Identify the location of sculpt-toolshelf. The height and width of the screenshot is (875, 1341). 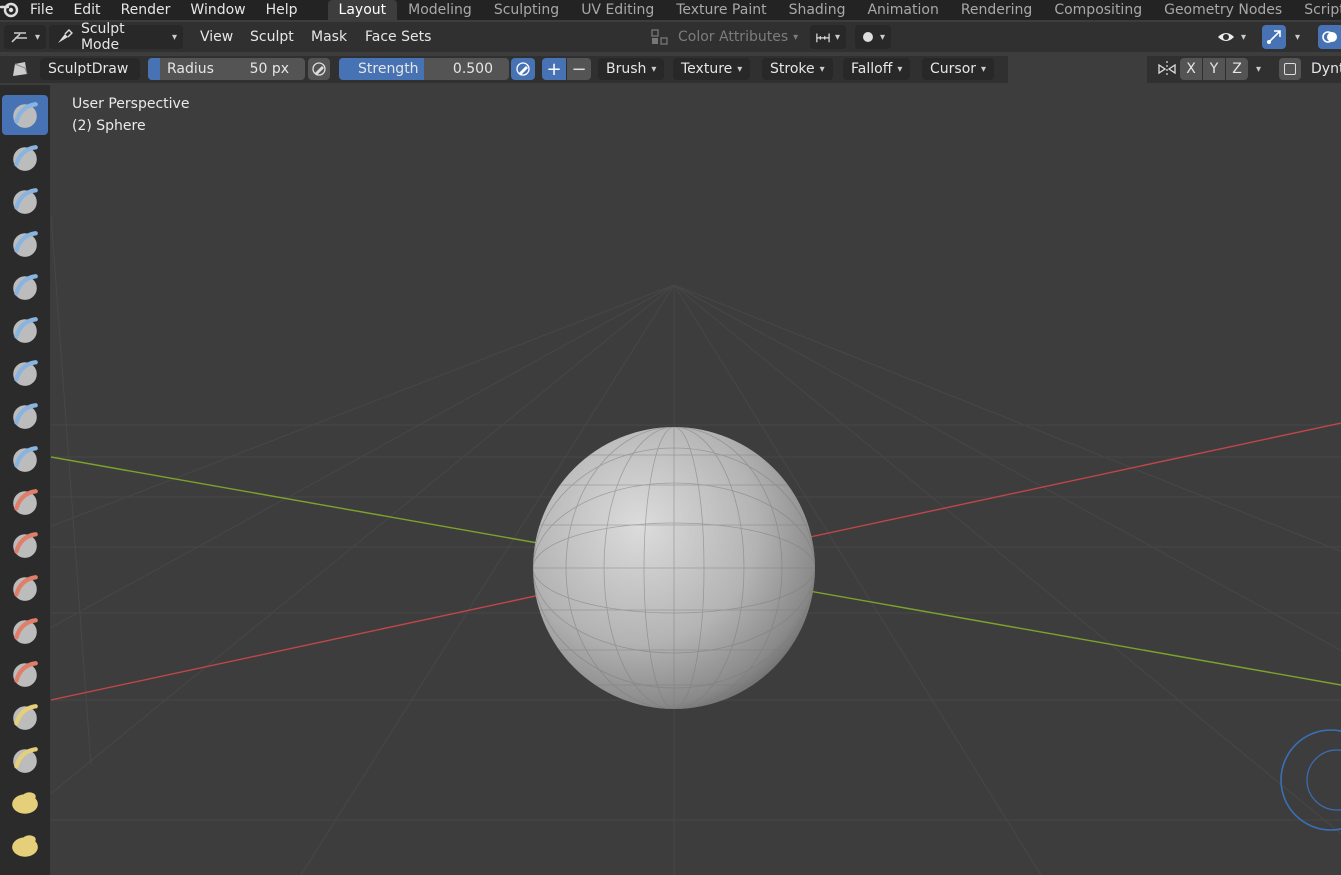
(25, 480).